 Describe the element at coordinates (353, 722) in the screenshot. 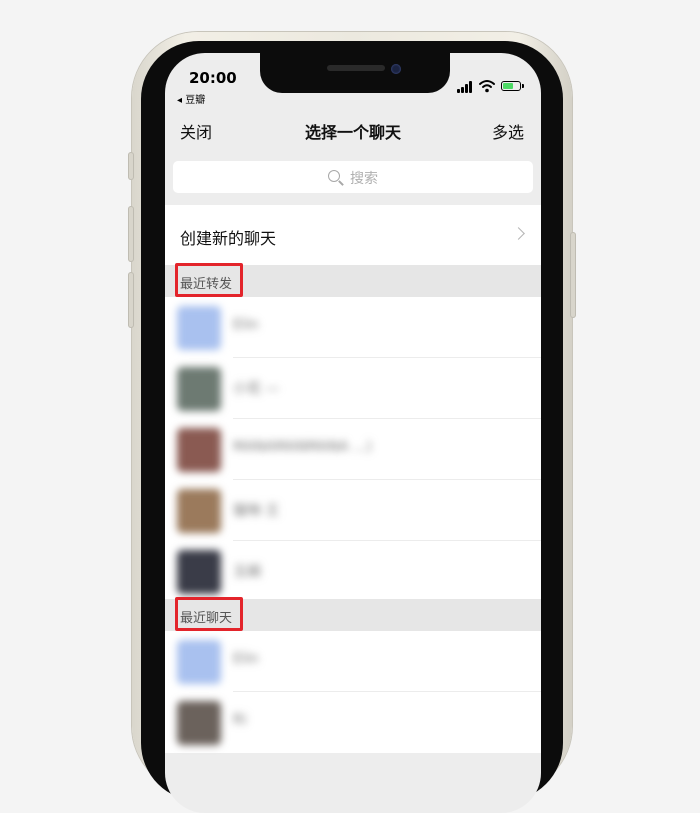

I see `list-item: Ri` at that location.